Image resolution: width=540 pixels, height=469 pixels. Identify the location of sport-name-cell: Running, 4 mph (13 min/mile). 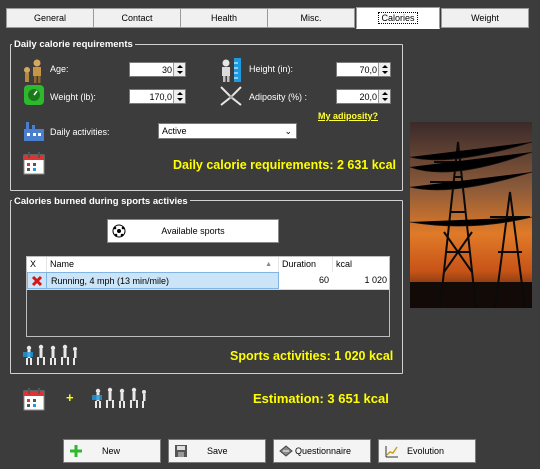
(163, 280).